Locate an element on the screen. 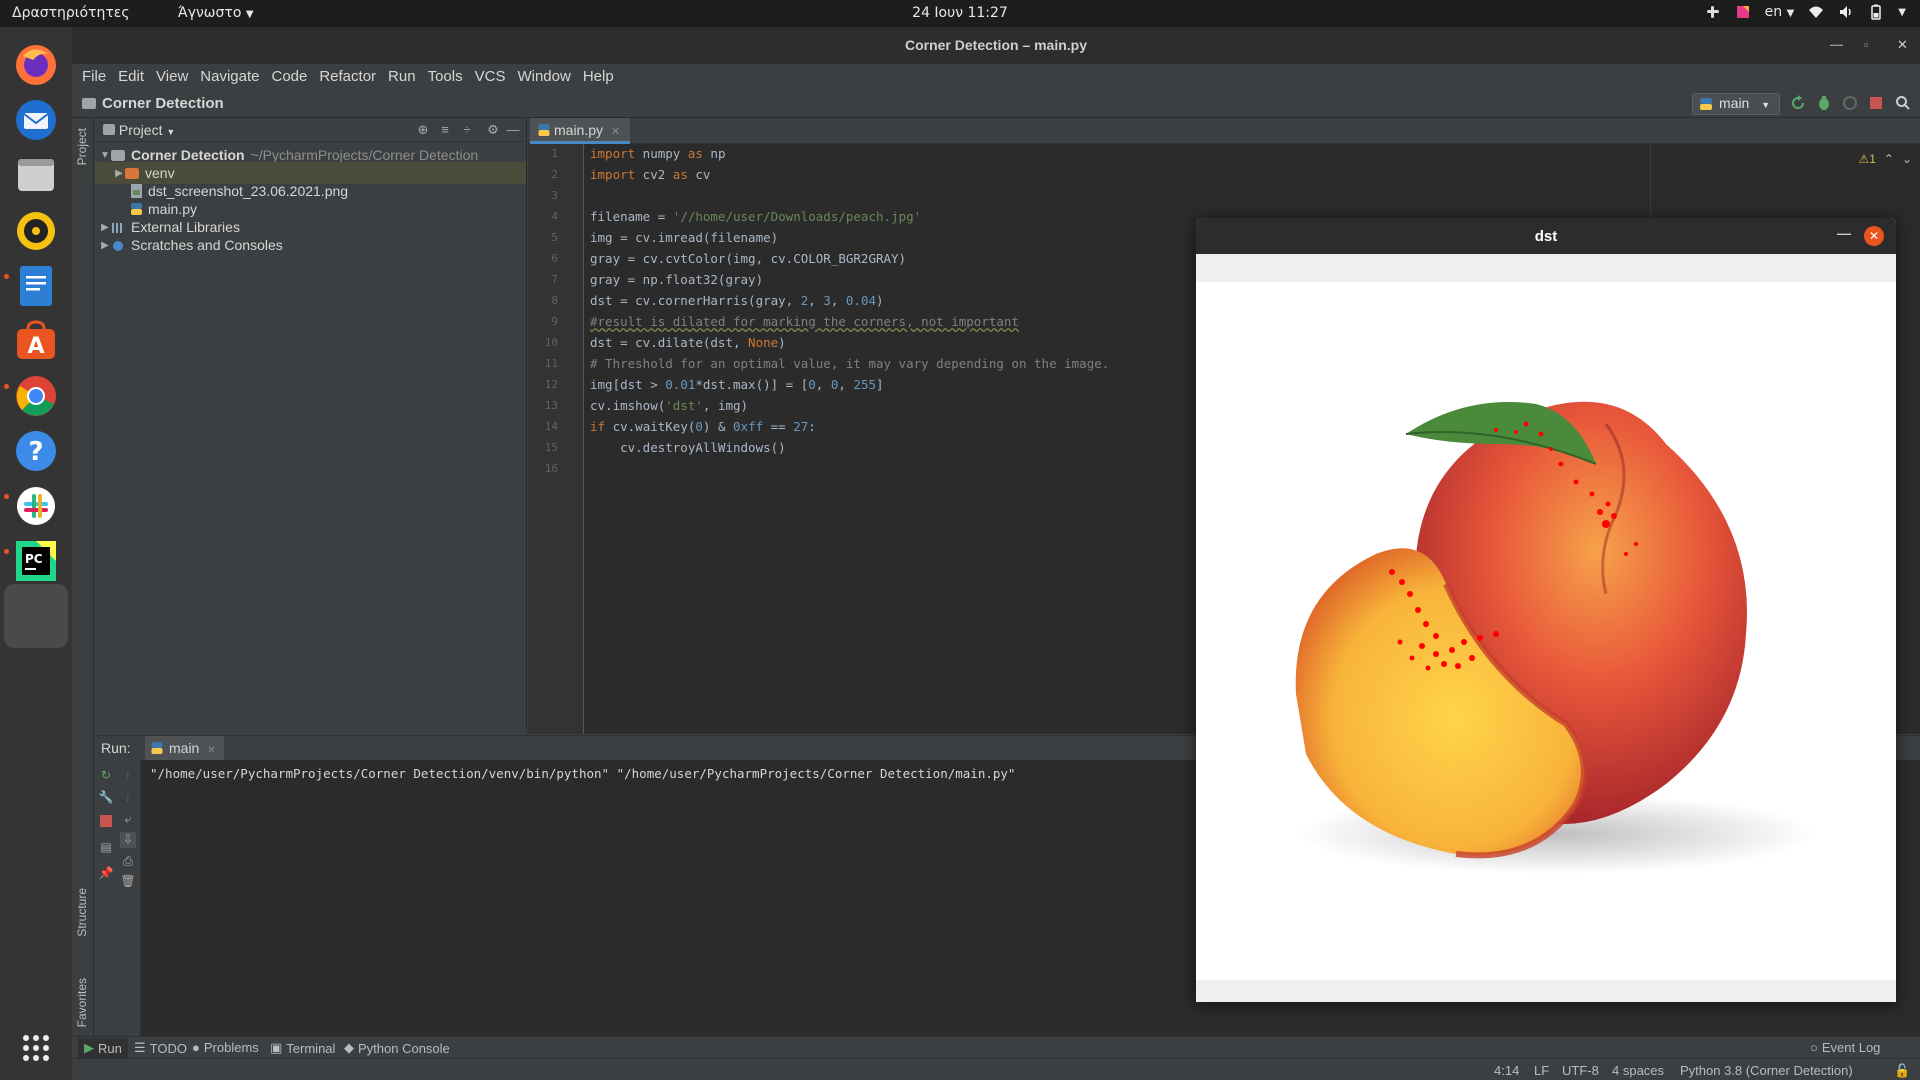 The width and height of the screenshot is (1920, 1080). hide-panel-icon: — is located at coordinates (513, 130).